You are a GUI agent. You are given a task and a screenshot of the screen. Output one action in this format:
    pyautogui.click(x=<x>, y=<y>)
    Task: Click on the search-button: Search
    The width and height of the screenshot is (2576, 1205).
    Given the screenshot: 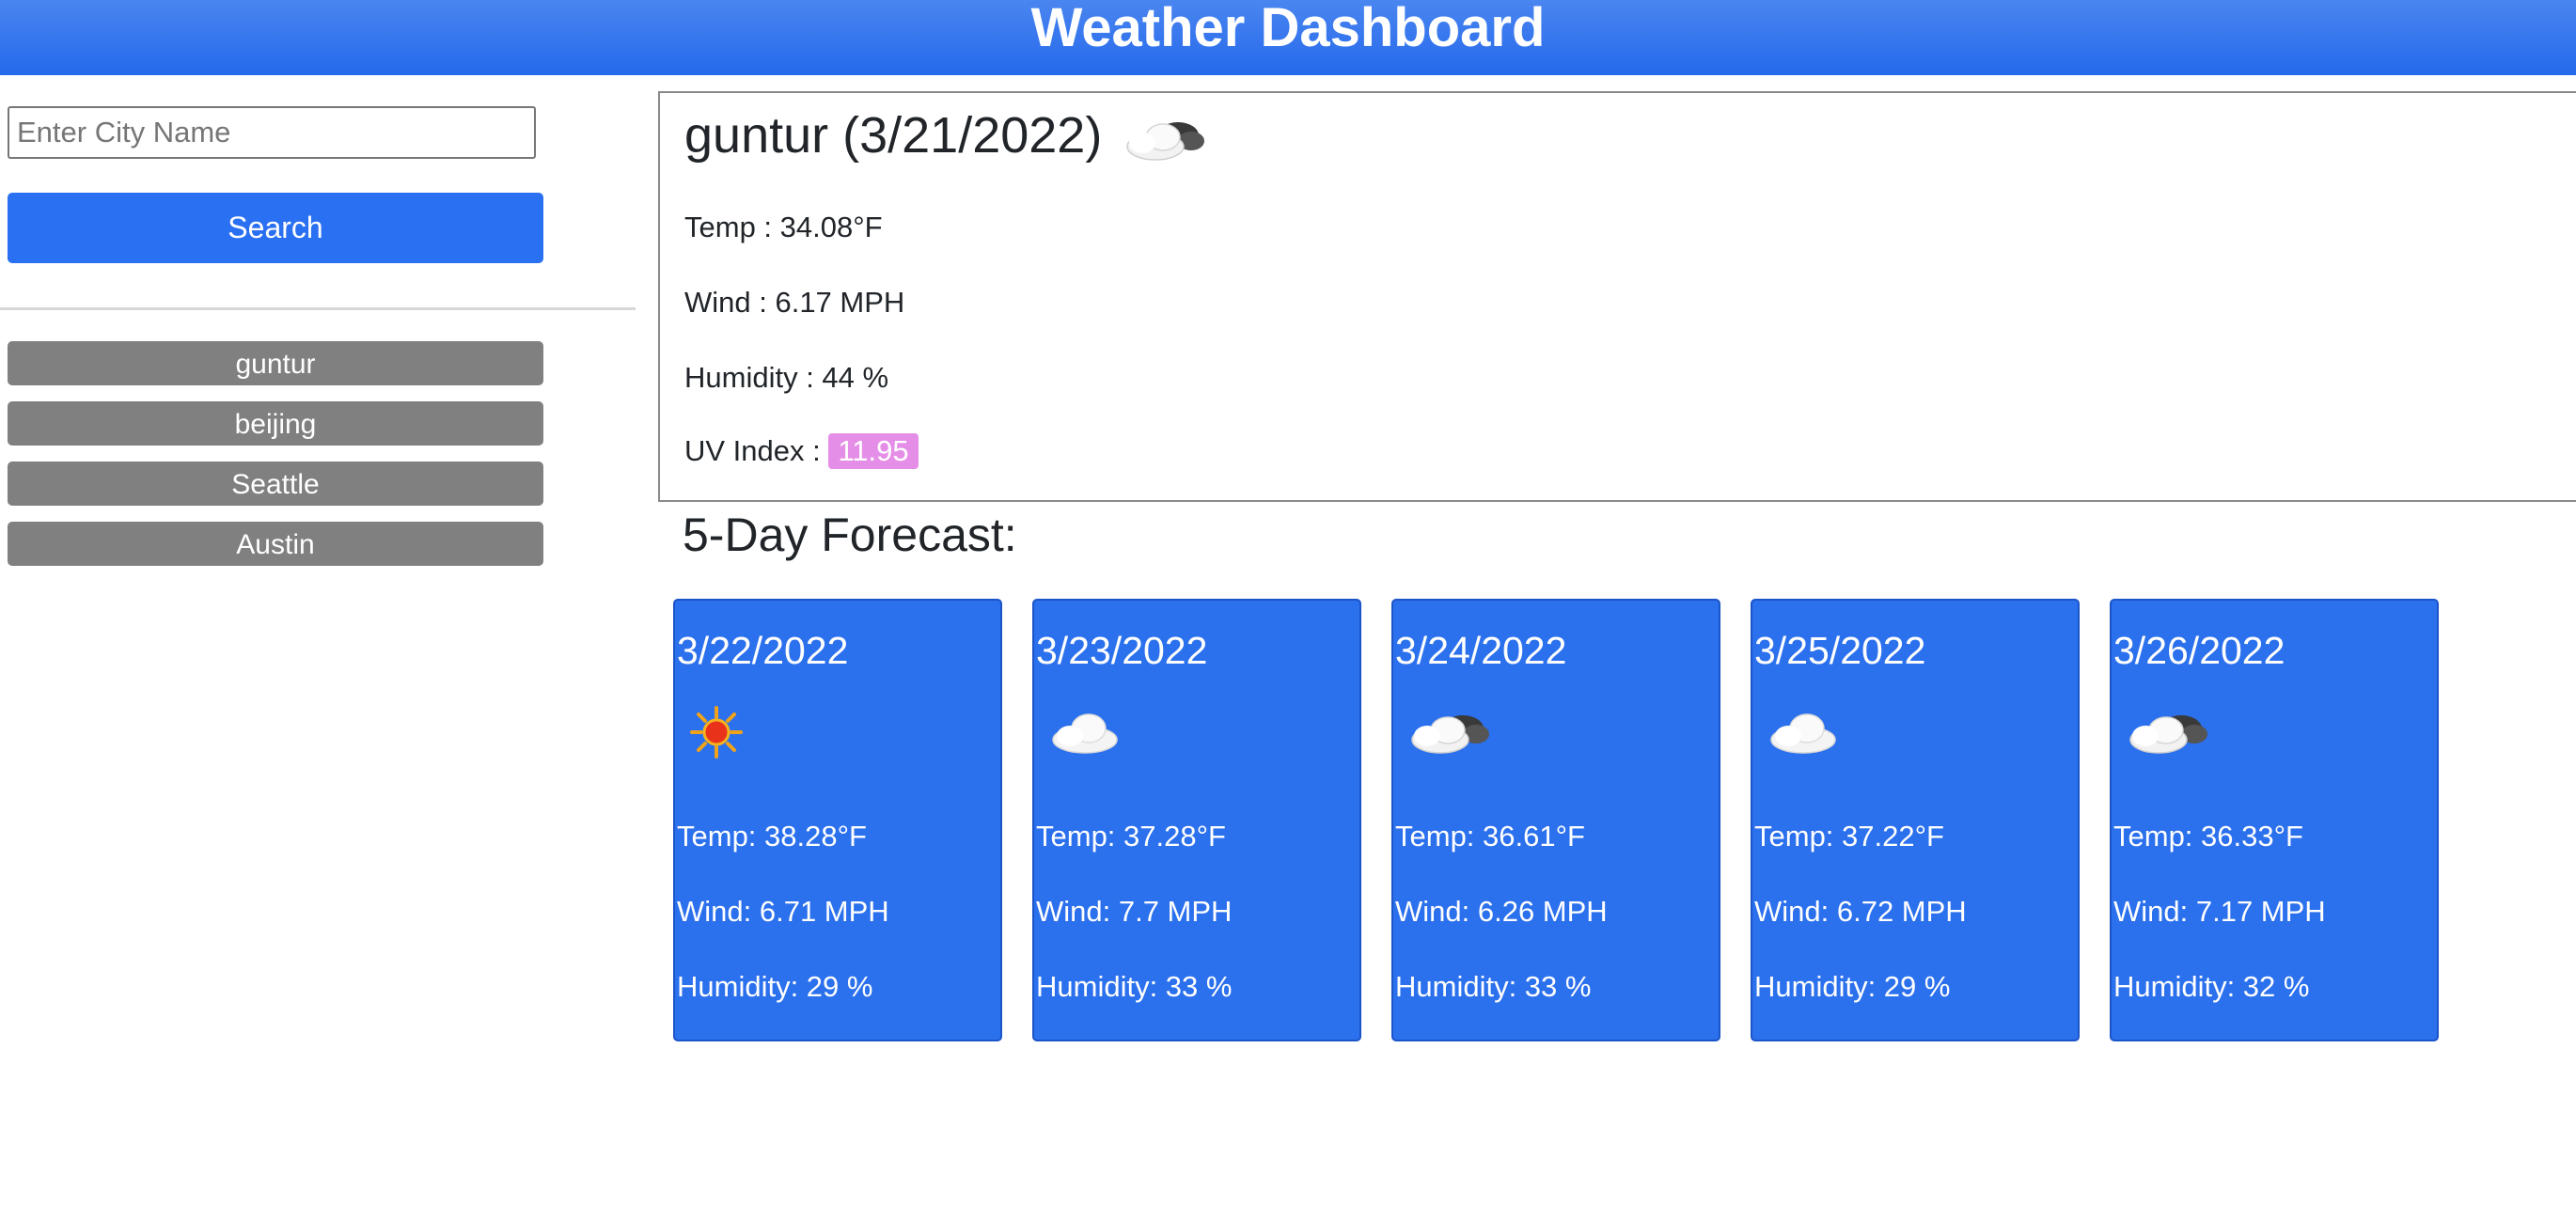 What is the action you would take?
    pyautogui.click(x=276, y=228)
    